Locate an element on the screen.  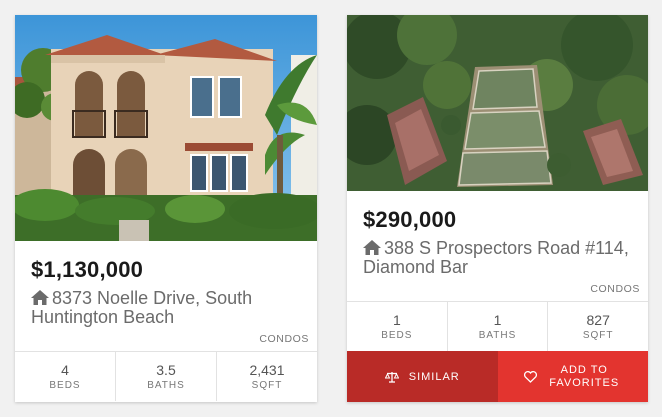
listing-stats: 4 BEDS 3.5 BATHS 2,431 SQFT is located at coordinates (166, 376).